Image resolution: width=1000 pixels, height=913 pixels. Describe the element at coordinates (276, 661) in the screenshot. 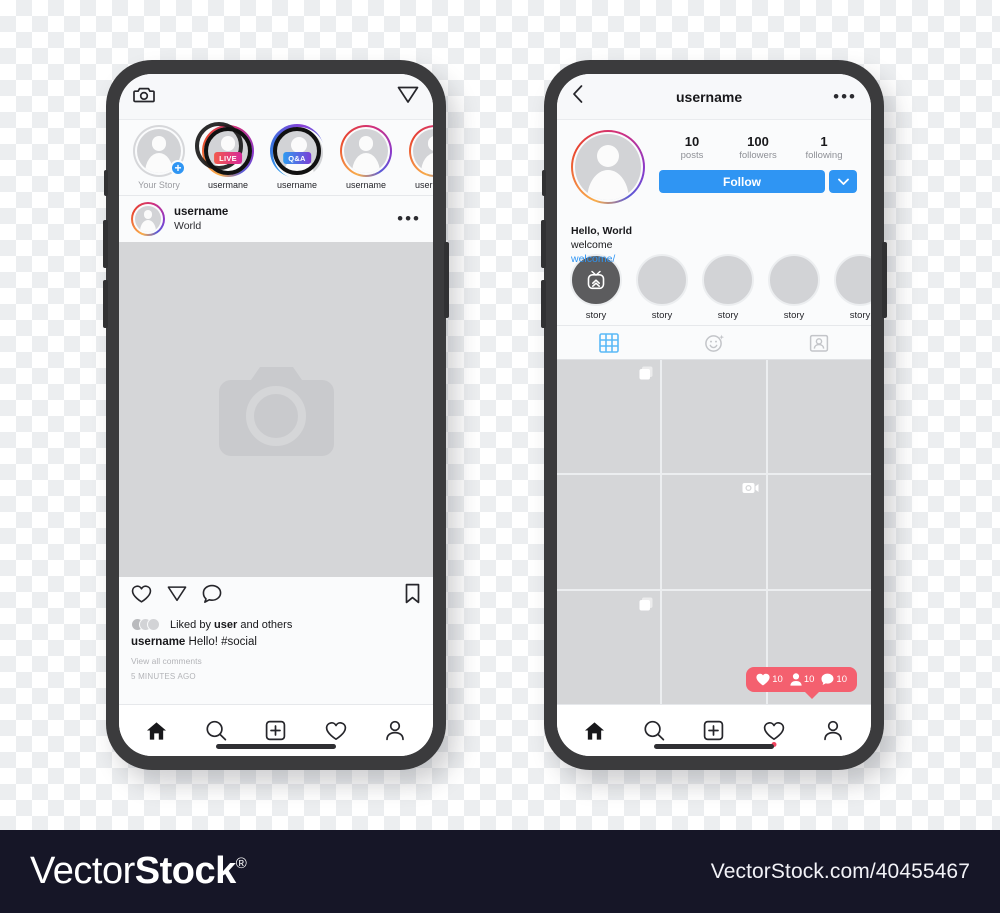

I see `view-all-comments-link: View all comments` at that location.